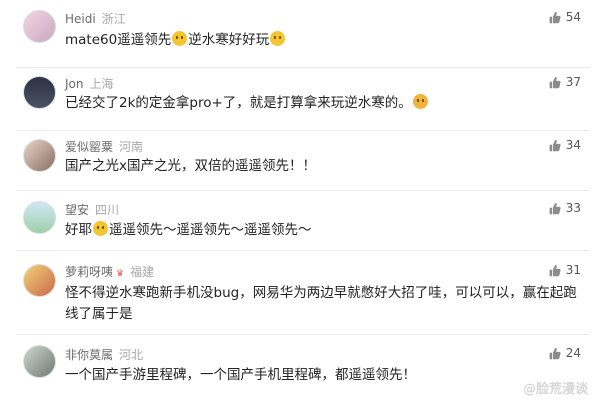  I want to click on like-count: 33, so click(573, 208).